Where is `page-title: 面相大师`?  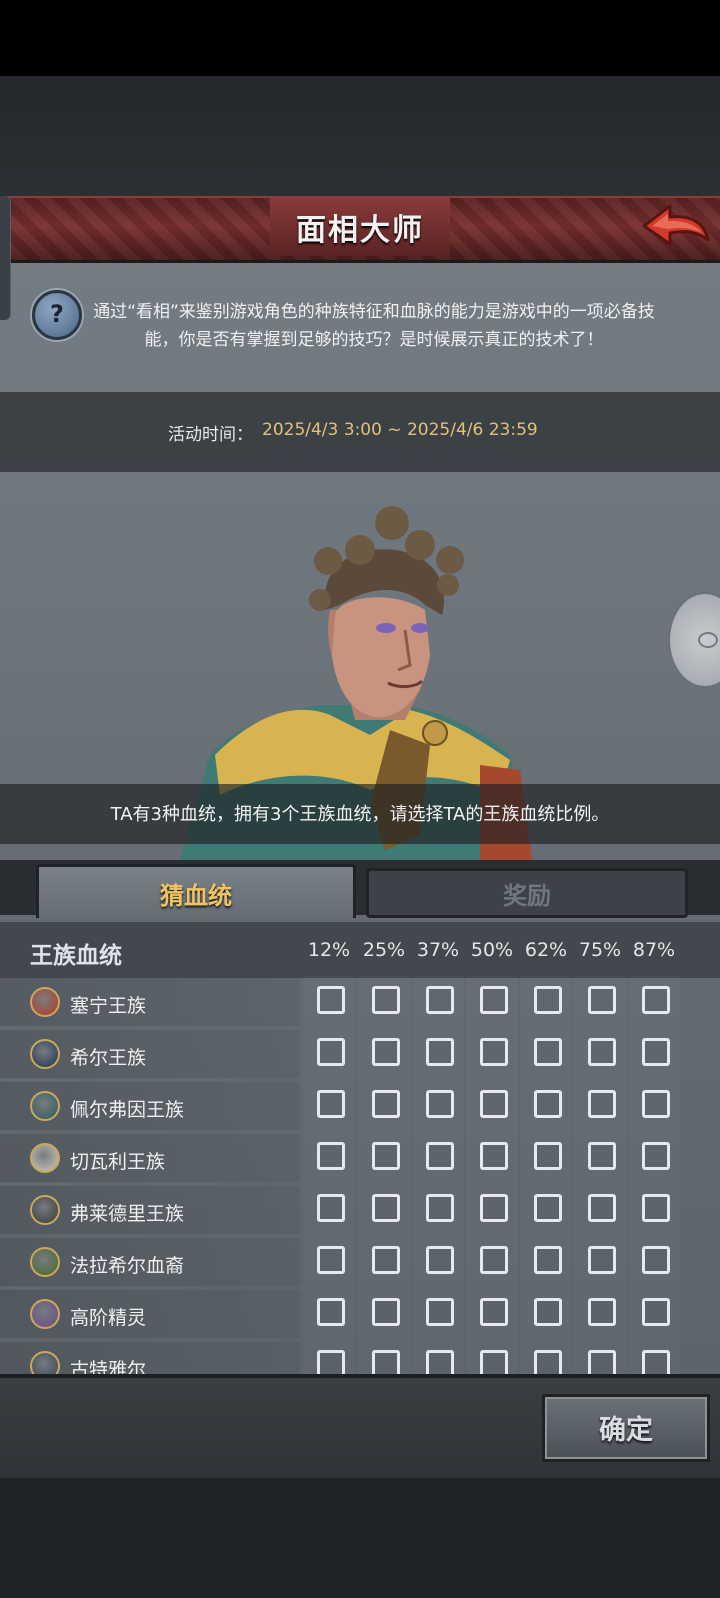
page-title: 面相大师 is located at coordinates (360, 230).